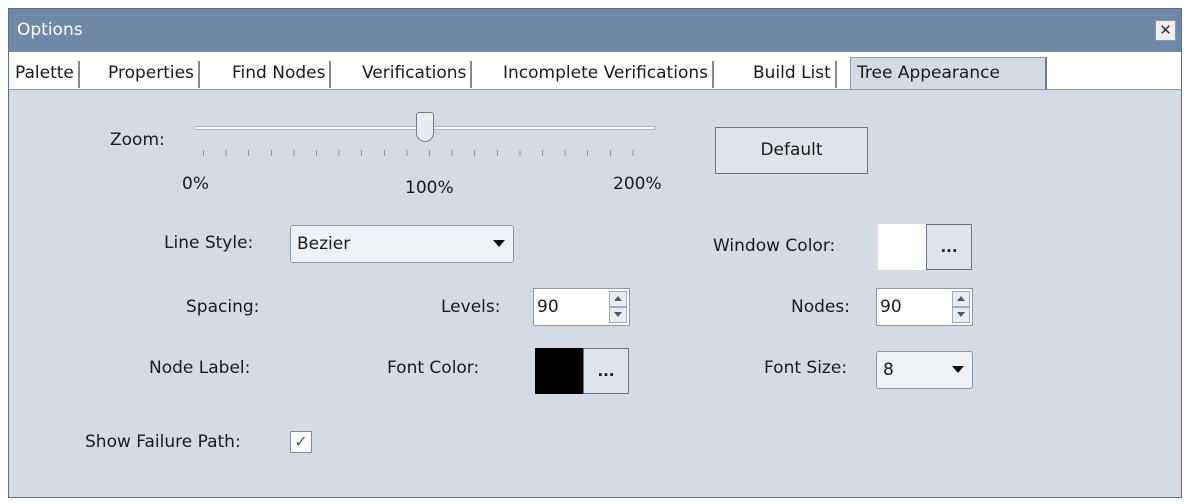 The image size is (1188, 504). I want to click on levels-up-icon, so click(618, 299).